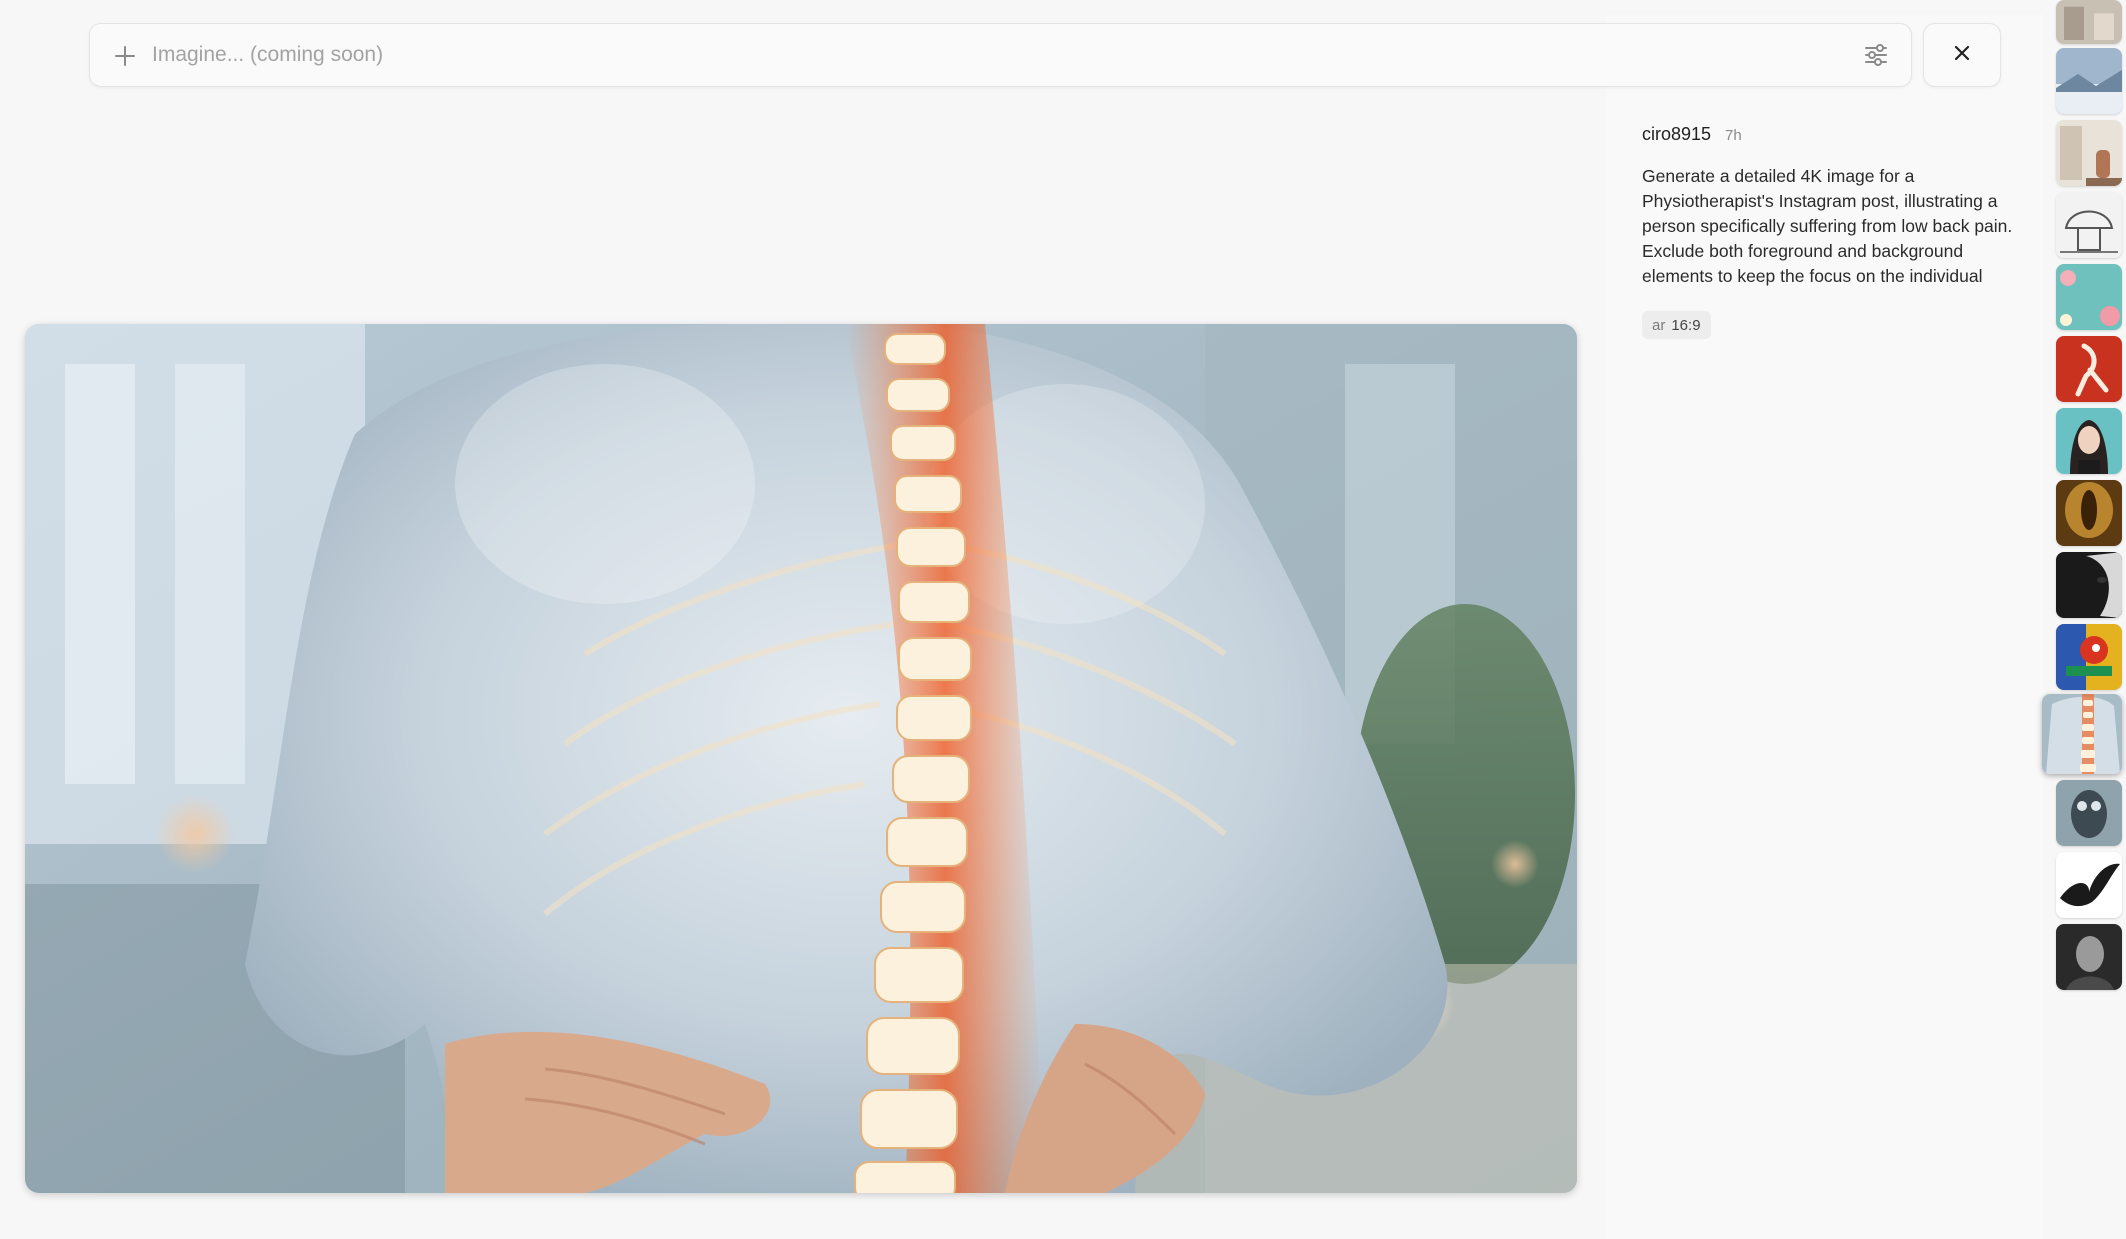  I want to click on imagine-input, so click(972, 55).